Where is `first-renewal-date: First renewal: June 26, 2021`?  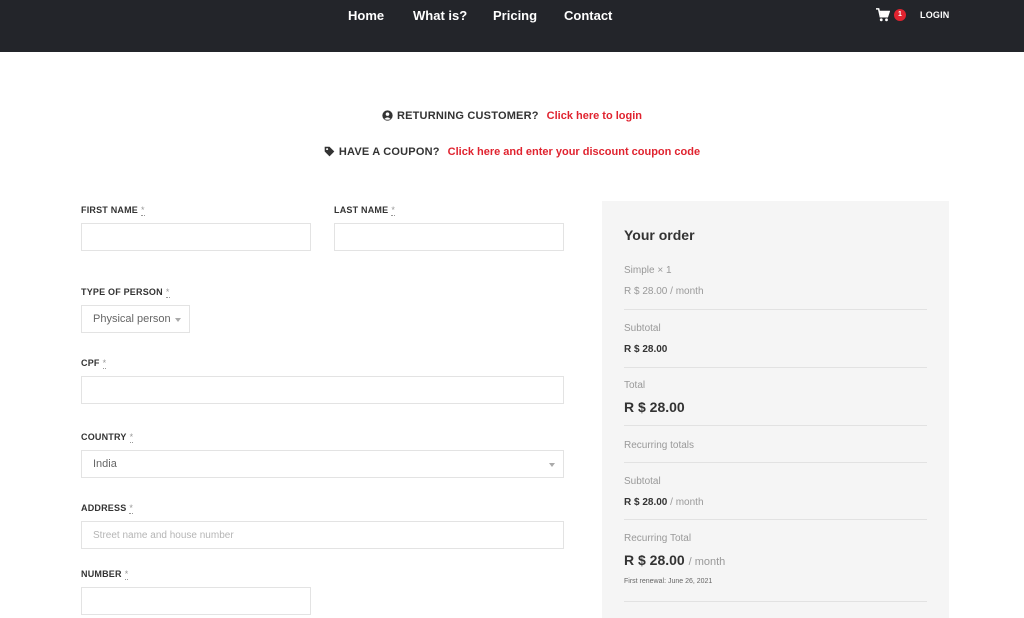 first-renewal-date: First renewal: June 26, 2021 is located at coordinates (668, 581).